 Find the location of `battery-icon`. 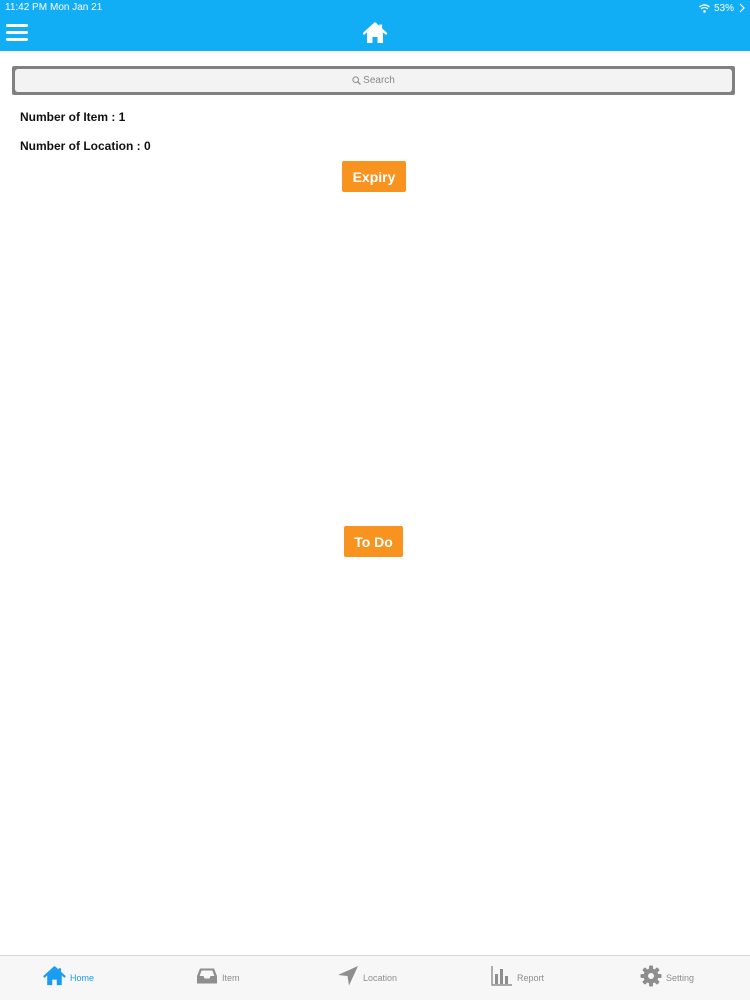

battery-icon is located at coordinates (742, 8).